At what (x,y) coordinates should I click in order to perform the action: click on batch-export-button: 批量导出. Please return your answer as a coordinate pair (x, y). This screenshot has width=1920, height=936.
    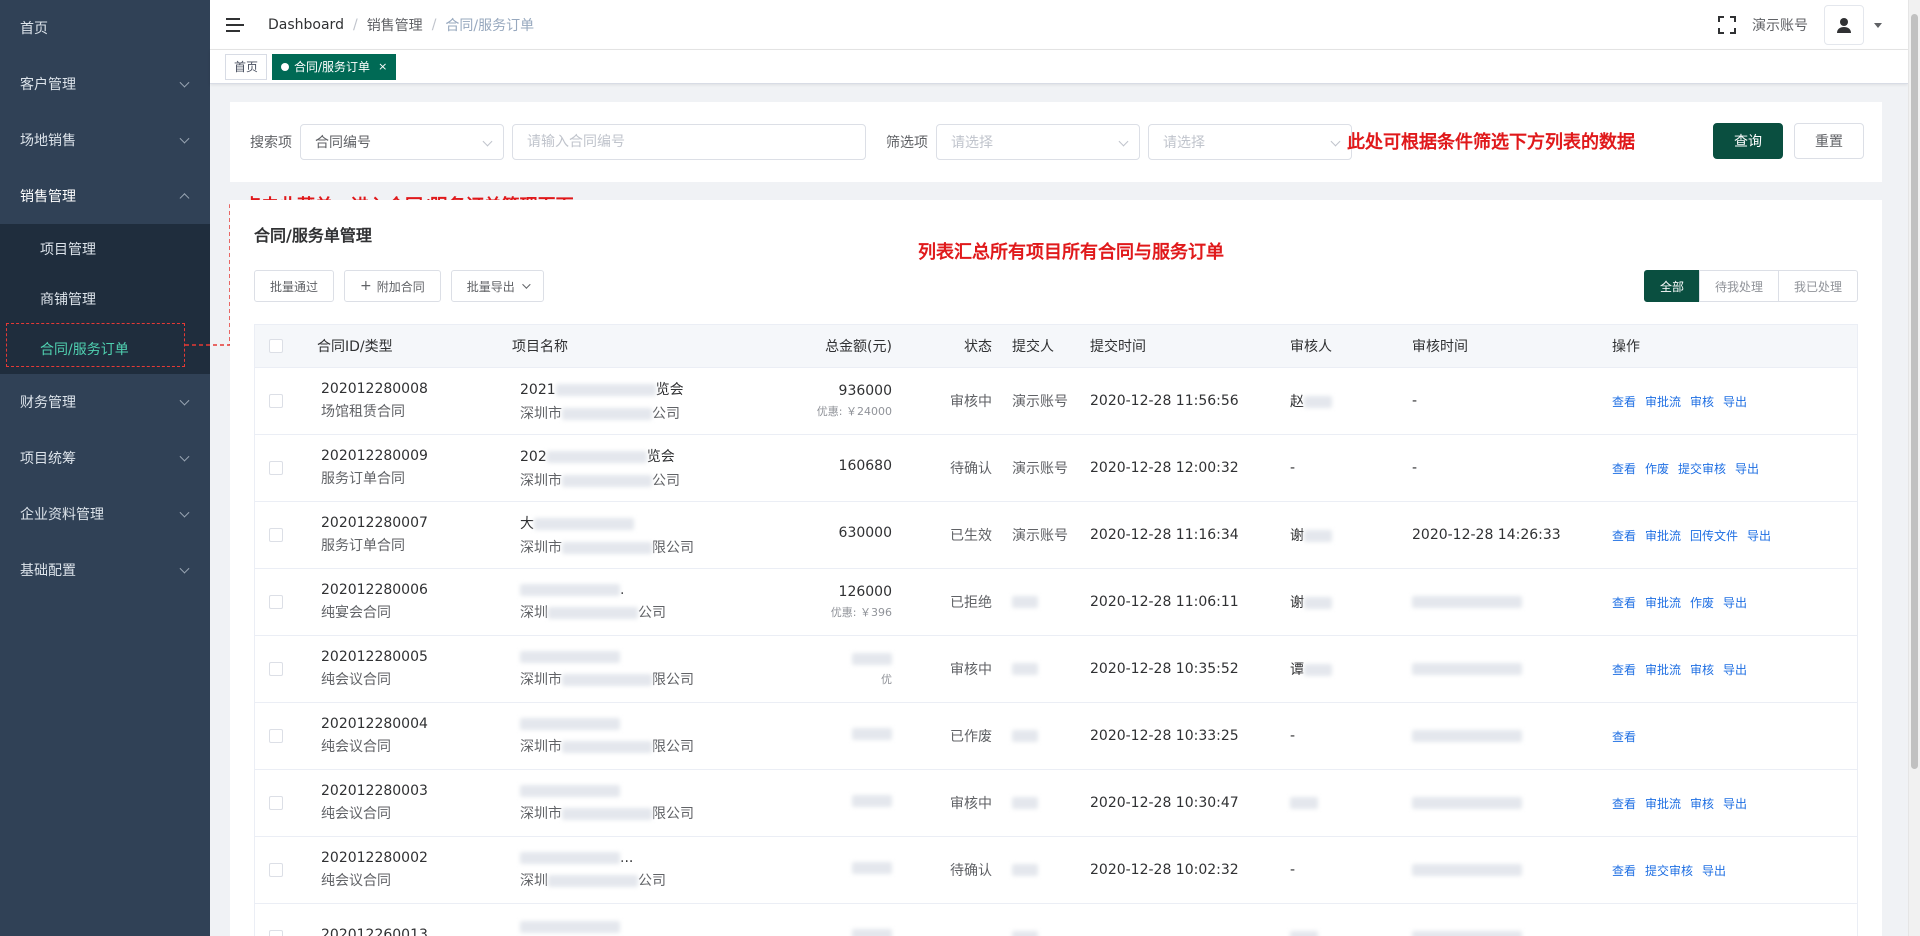
    Looking at the image, I should click on (497, 286).